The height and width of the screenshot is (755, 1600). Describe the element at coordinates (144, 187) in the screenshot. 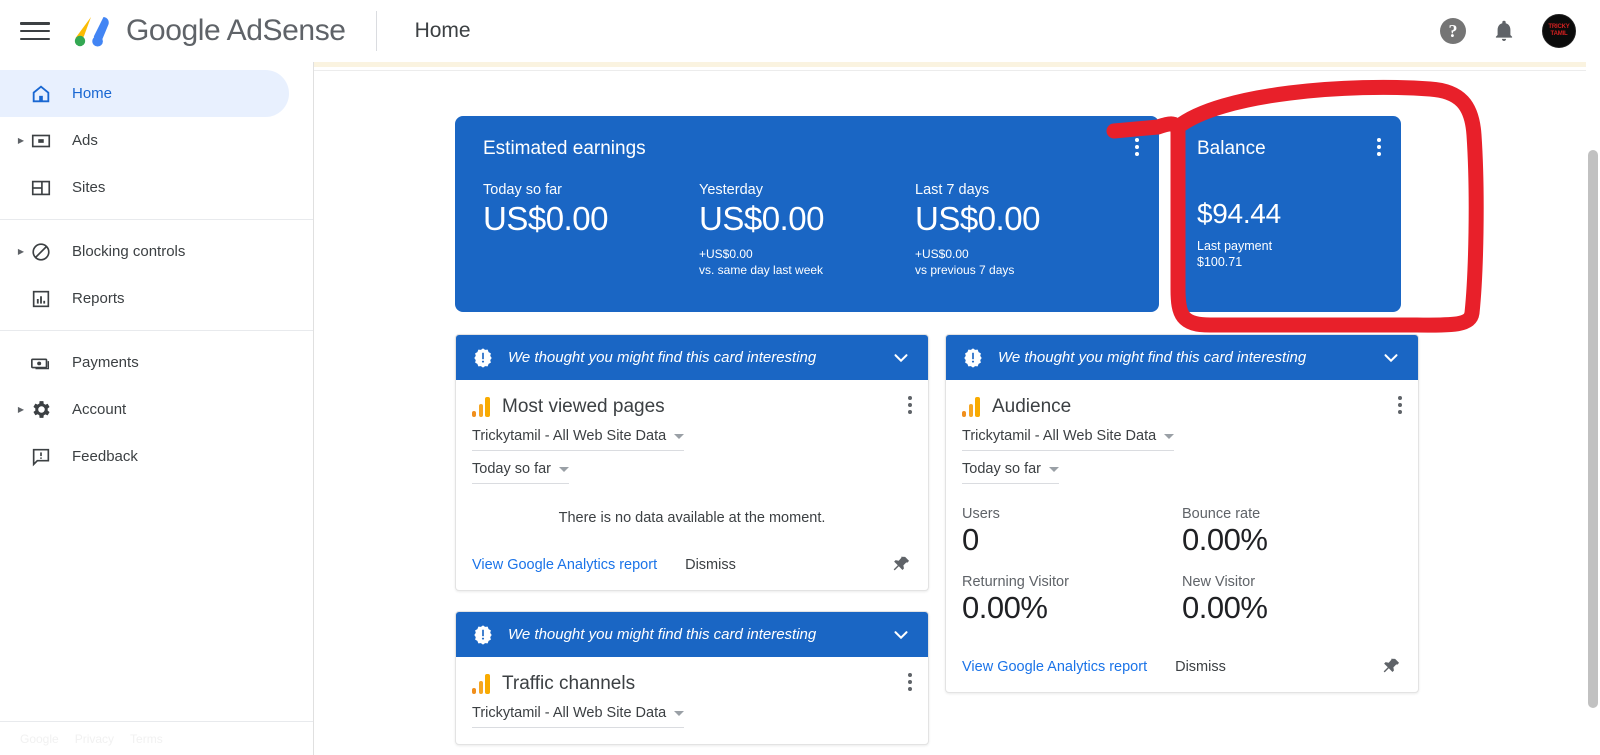

I see `sidebar-item-sites: Sites` at that location.